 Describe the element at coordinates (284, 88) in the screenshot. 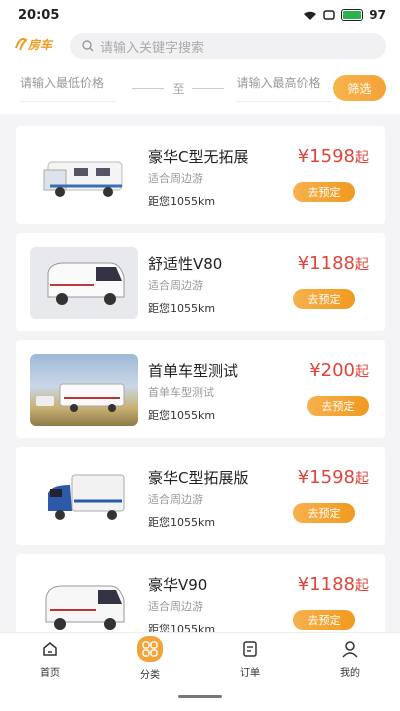

I see `max-price-input: 请输入最高价格` at that location.